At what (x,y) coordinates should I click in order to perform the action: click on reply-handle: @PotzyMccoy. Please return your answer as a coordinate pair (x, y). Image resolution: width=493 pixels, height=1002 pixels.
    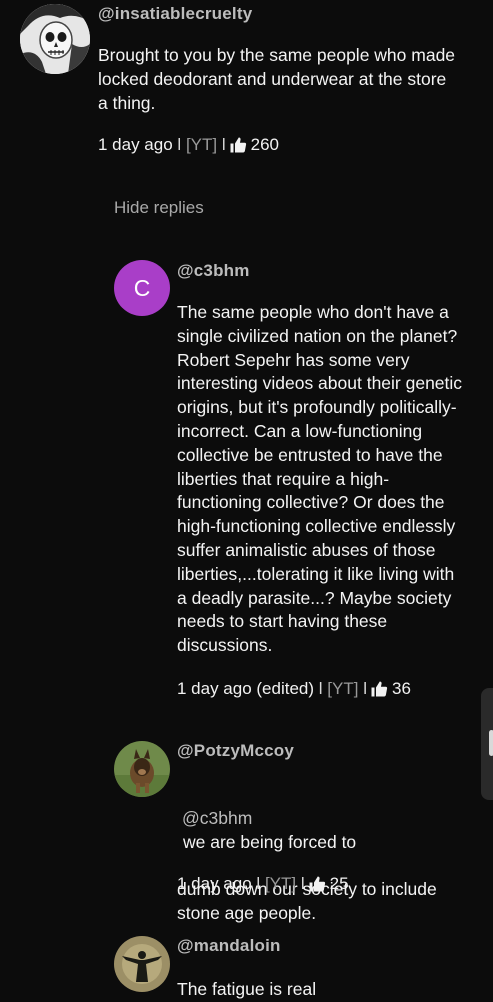
    Looking at the image, I should click on (235, 751).